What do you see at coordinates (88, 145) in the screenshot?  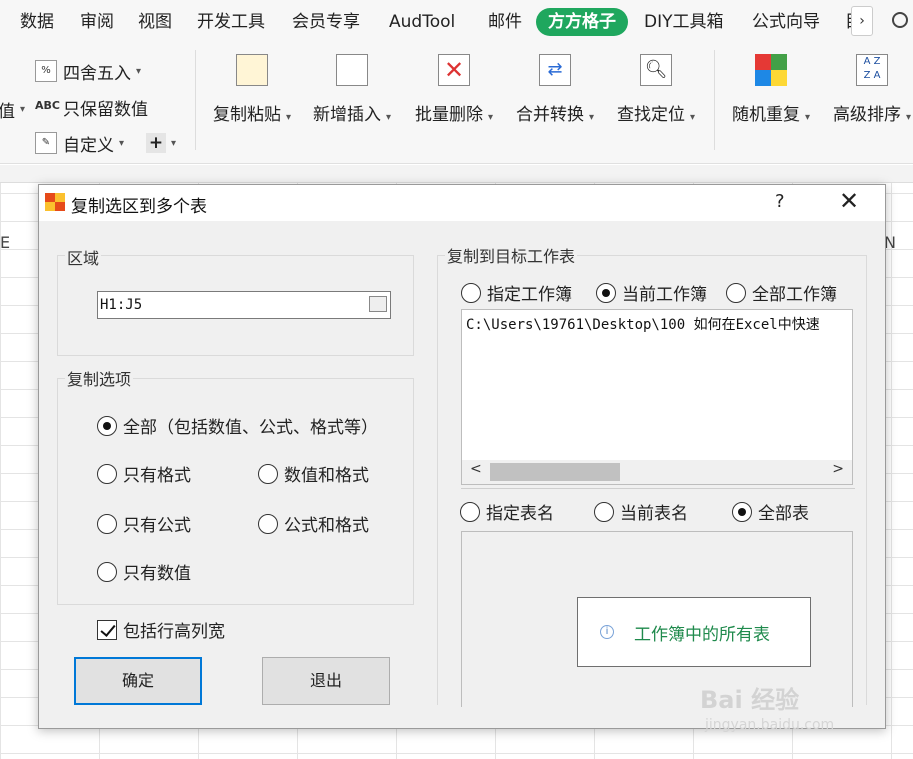 I see `custom-label: 自定义` at bounding box center [88, 145].